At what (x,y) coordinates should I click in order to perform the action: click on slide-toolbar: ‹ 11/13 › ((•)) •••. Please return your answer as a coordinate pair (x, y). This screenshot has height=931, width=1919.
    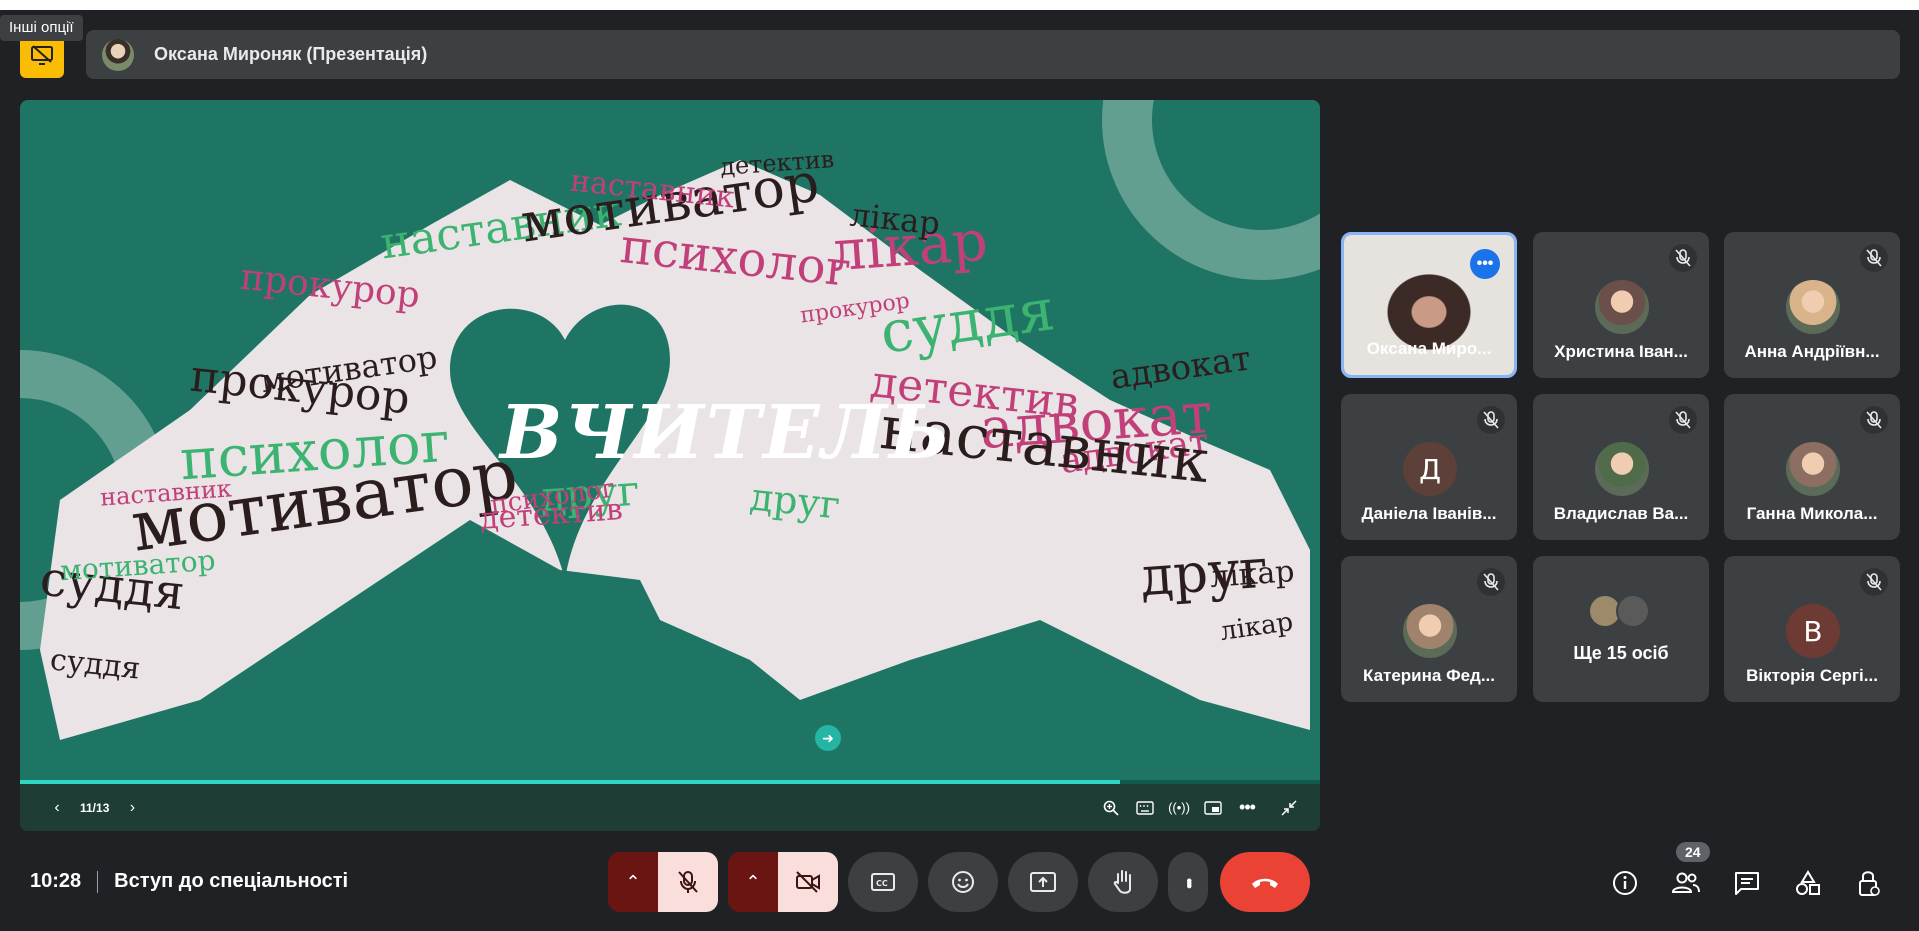
    Looking at the image, I should click on (670, 807).